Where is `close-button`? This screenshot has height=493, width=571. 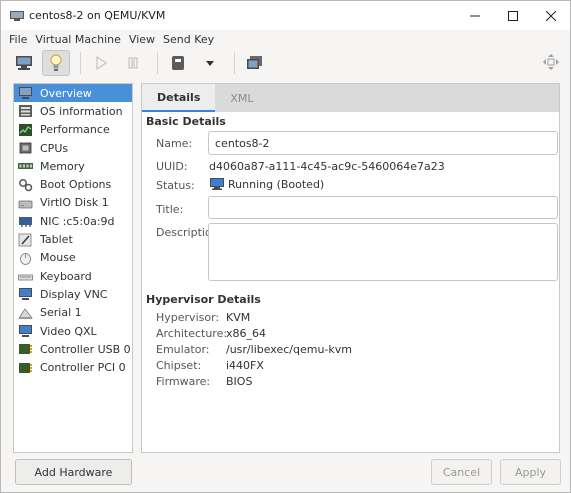 close-button is located at coordinates (551, 15).